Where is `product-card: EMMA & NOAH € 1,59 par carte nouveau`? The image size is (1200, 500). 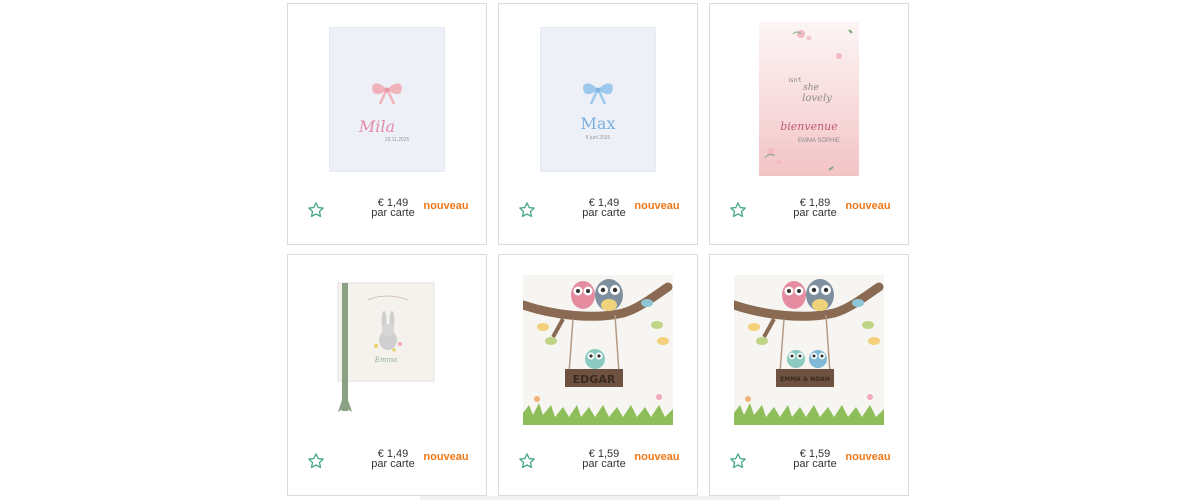
product-card: EMMA & NOAH € 1,59 par carte nouveau is located at coordinates (809, 375).